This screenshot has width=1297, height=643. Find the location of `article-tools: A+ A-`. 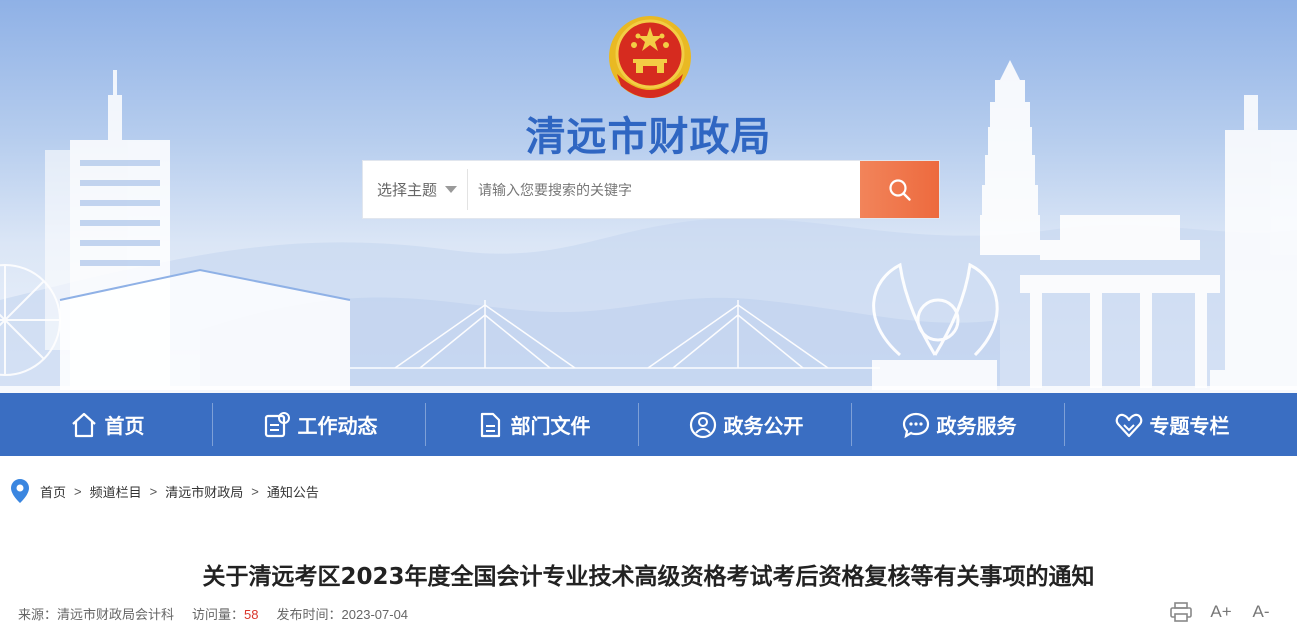

article-tools: A+ A- is located at coordinates (1221, 612).